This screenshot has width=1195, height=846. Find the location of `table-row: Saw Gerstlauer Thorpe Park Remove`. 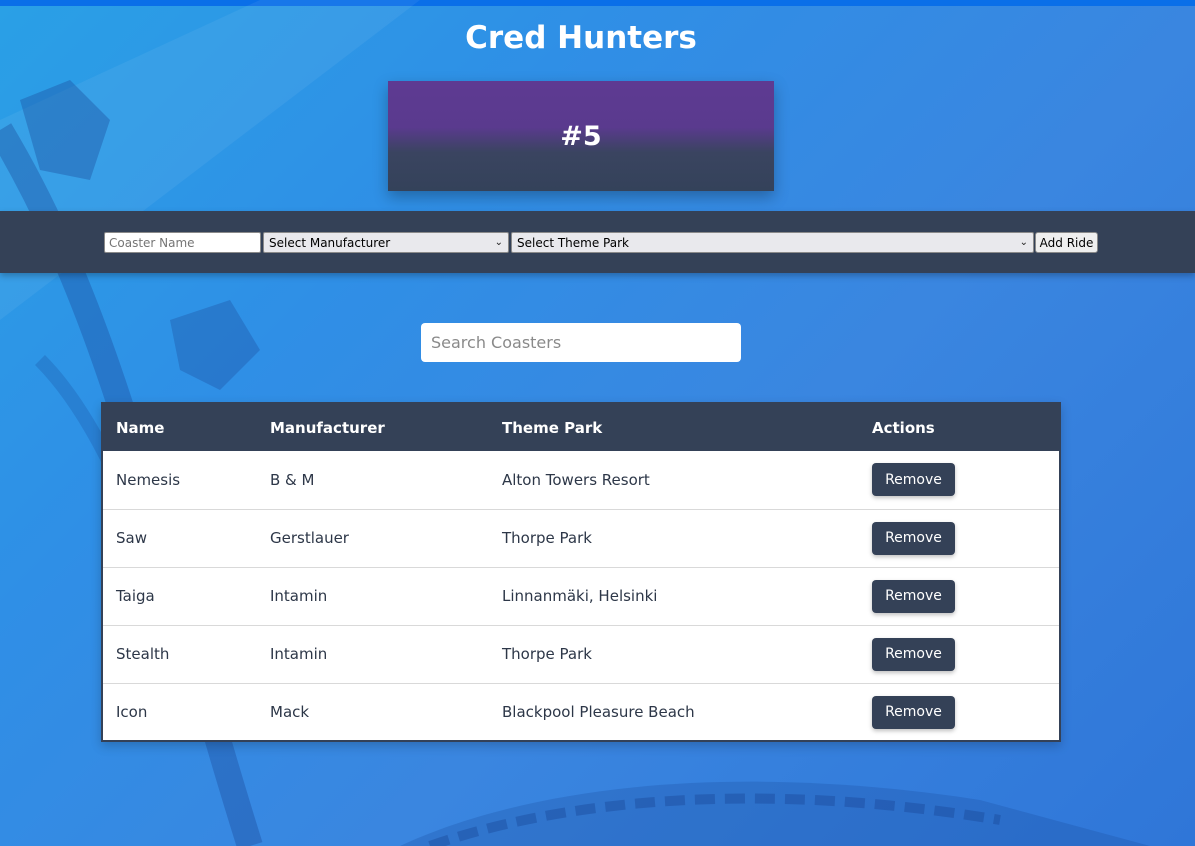

table-row: Saw Gerstlauer Thorpe Park Remove is located at coordinates (581, 538).